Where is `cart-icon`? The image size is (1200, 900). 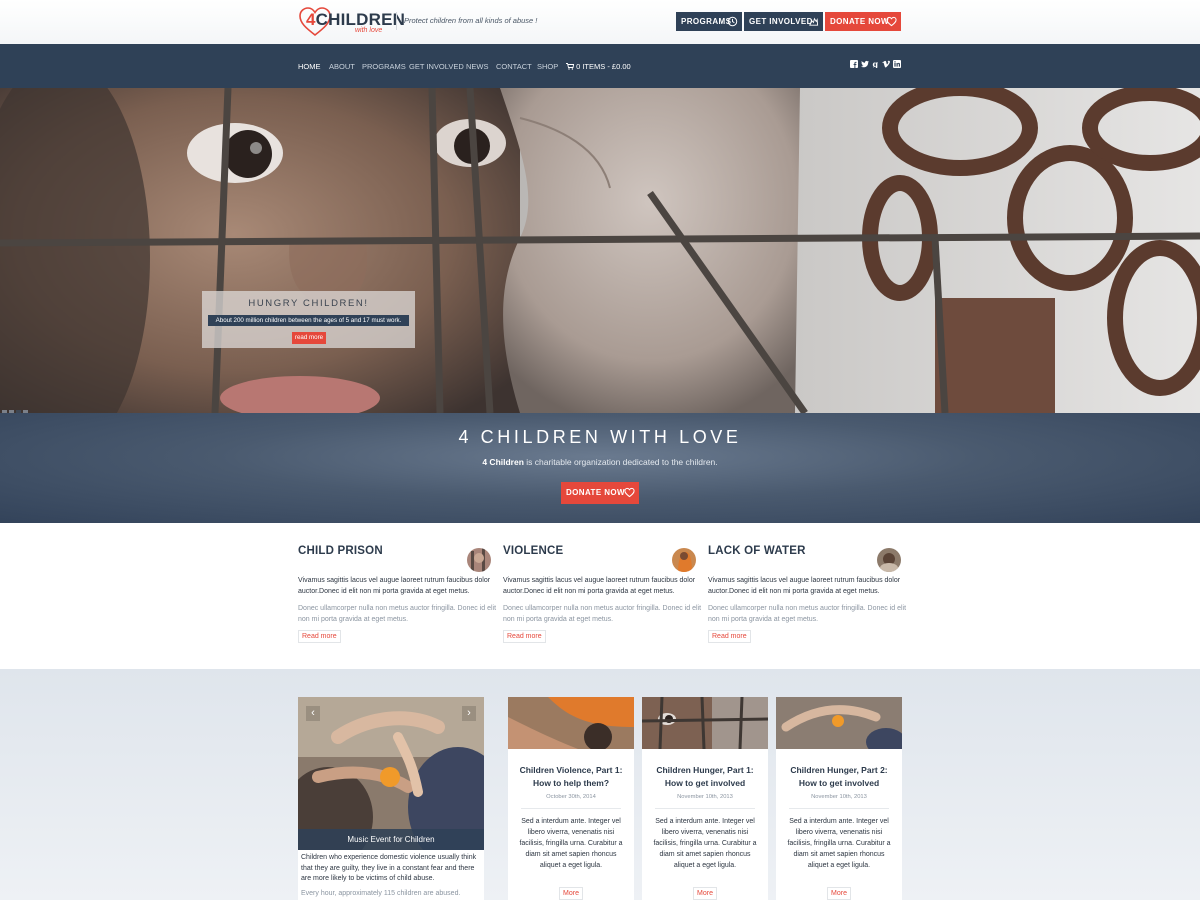 cart-icon is located at coordinates (570, 66).